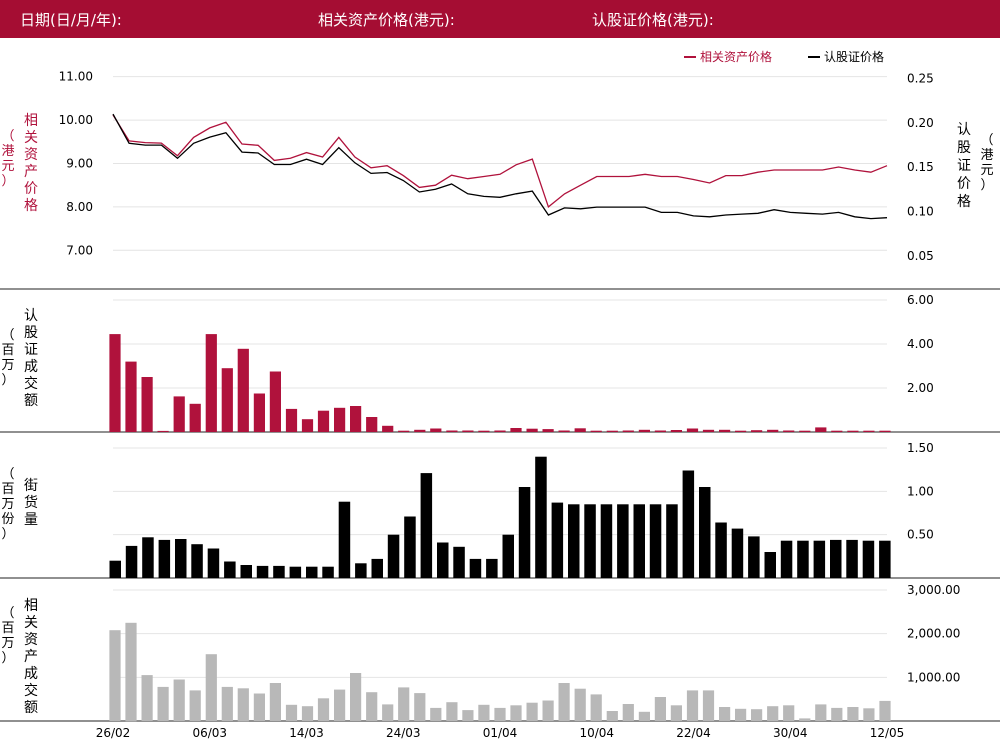  I want to click on left-axis-unit-char: 元, so click(7, 166).